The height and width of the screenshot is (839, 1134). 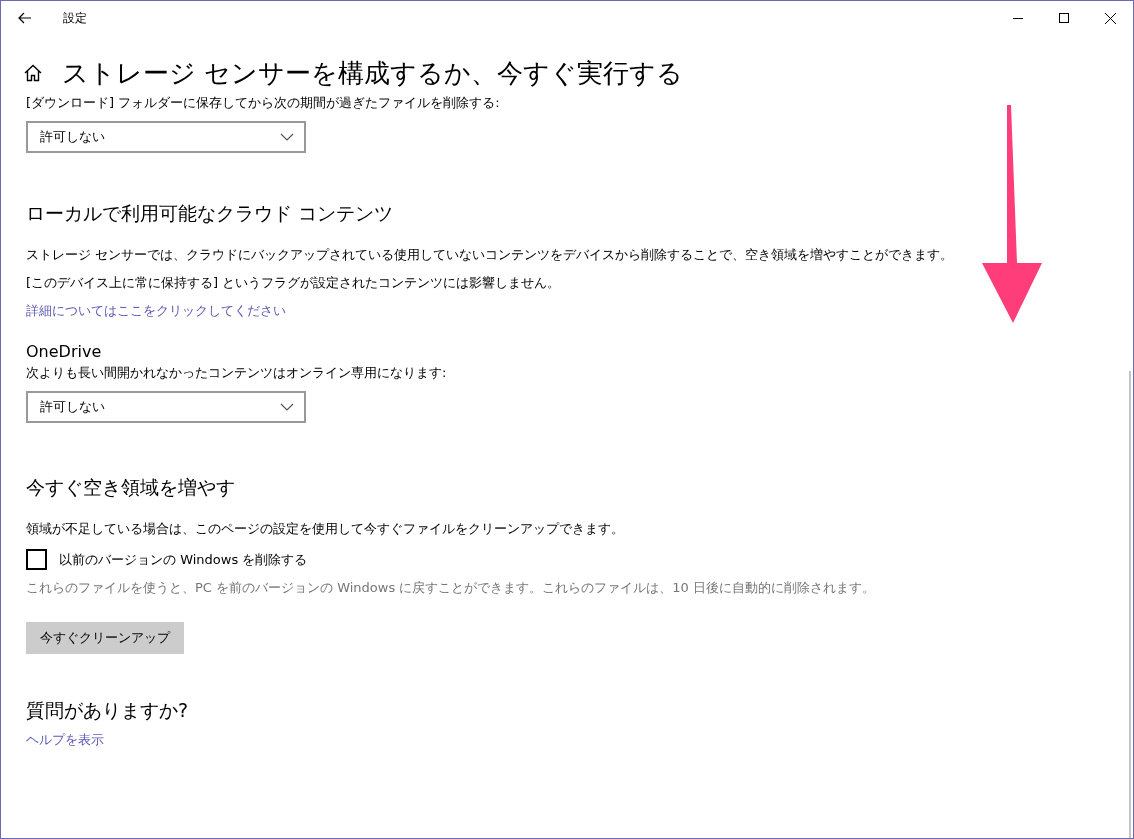 I want to click on checkbox, so click(x=36, y=559).